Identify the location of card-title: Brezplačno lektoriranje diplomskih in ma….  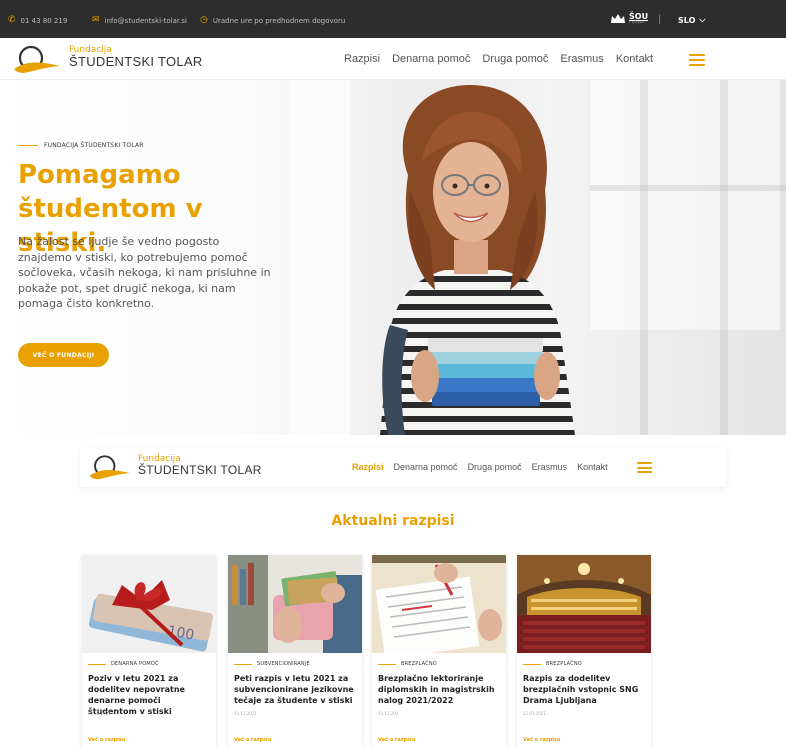
(440, 689).